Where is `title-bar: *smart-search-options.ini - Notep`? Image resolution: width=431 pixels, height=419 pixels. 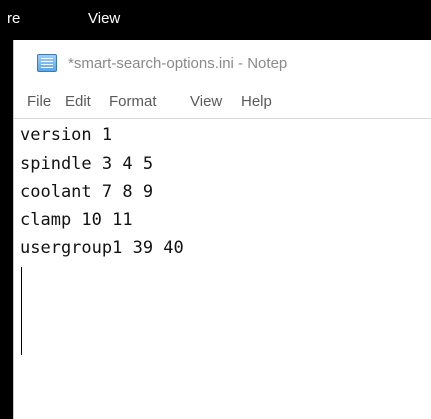
title-bar: *smart-search-options.ini - Notep is located at coordinates (222, 63).